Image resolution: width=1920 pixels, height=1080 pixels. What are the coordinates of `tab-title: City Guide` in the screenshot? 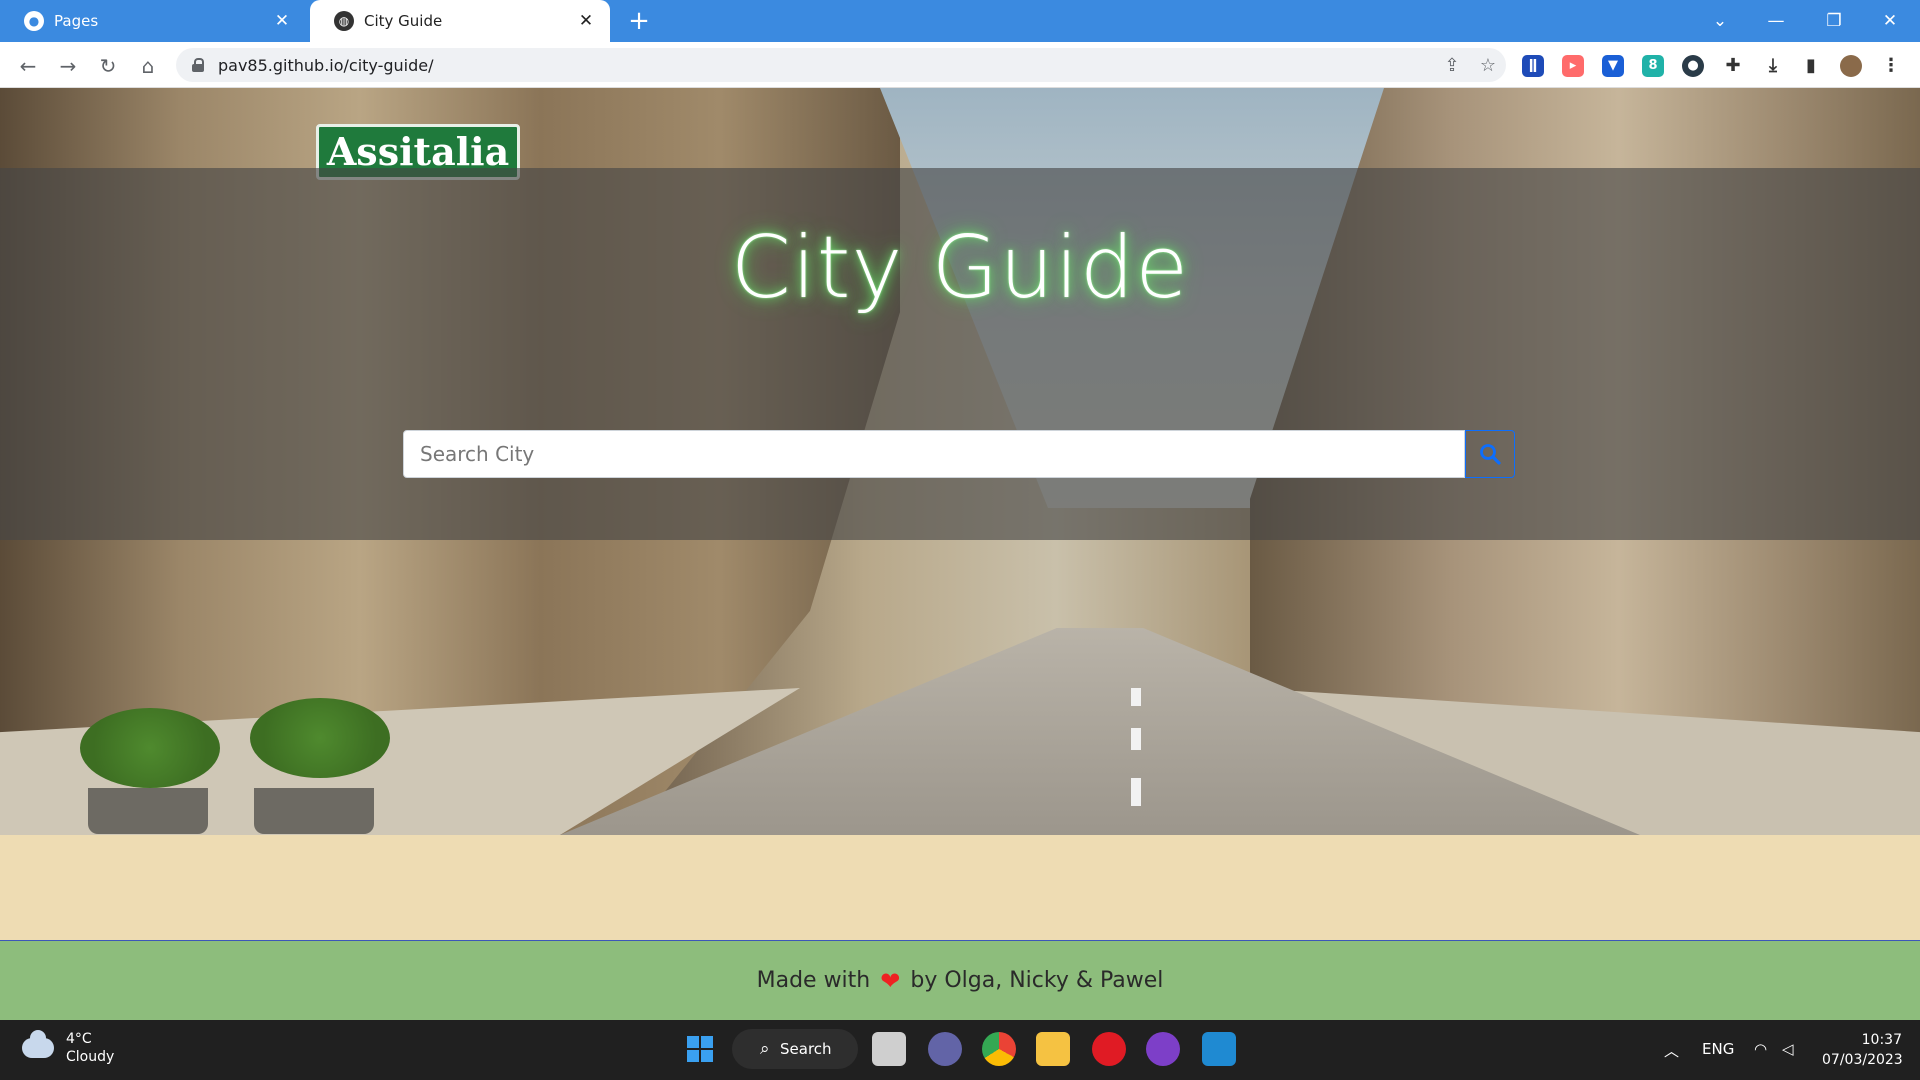 It's located at (403, 21).